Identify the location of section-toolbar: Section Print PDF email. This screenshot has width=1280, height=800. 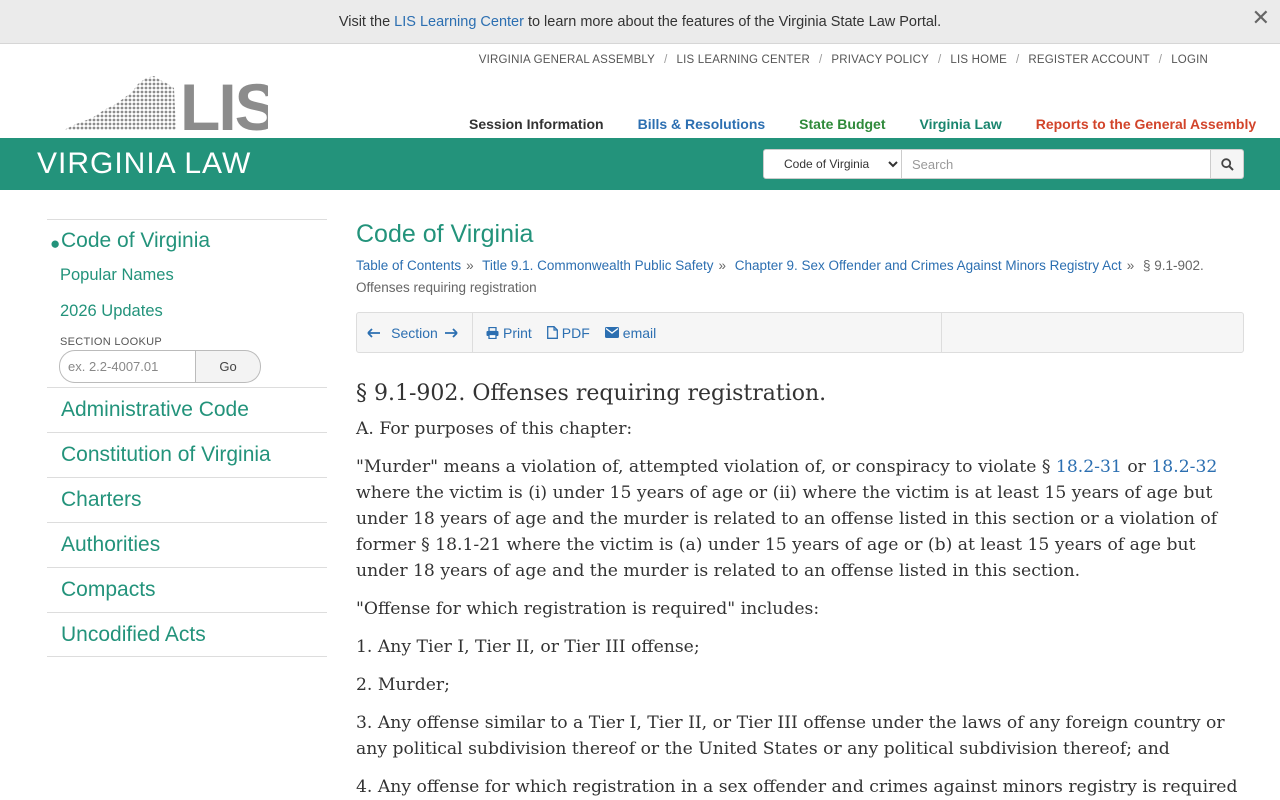
(800, 332).